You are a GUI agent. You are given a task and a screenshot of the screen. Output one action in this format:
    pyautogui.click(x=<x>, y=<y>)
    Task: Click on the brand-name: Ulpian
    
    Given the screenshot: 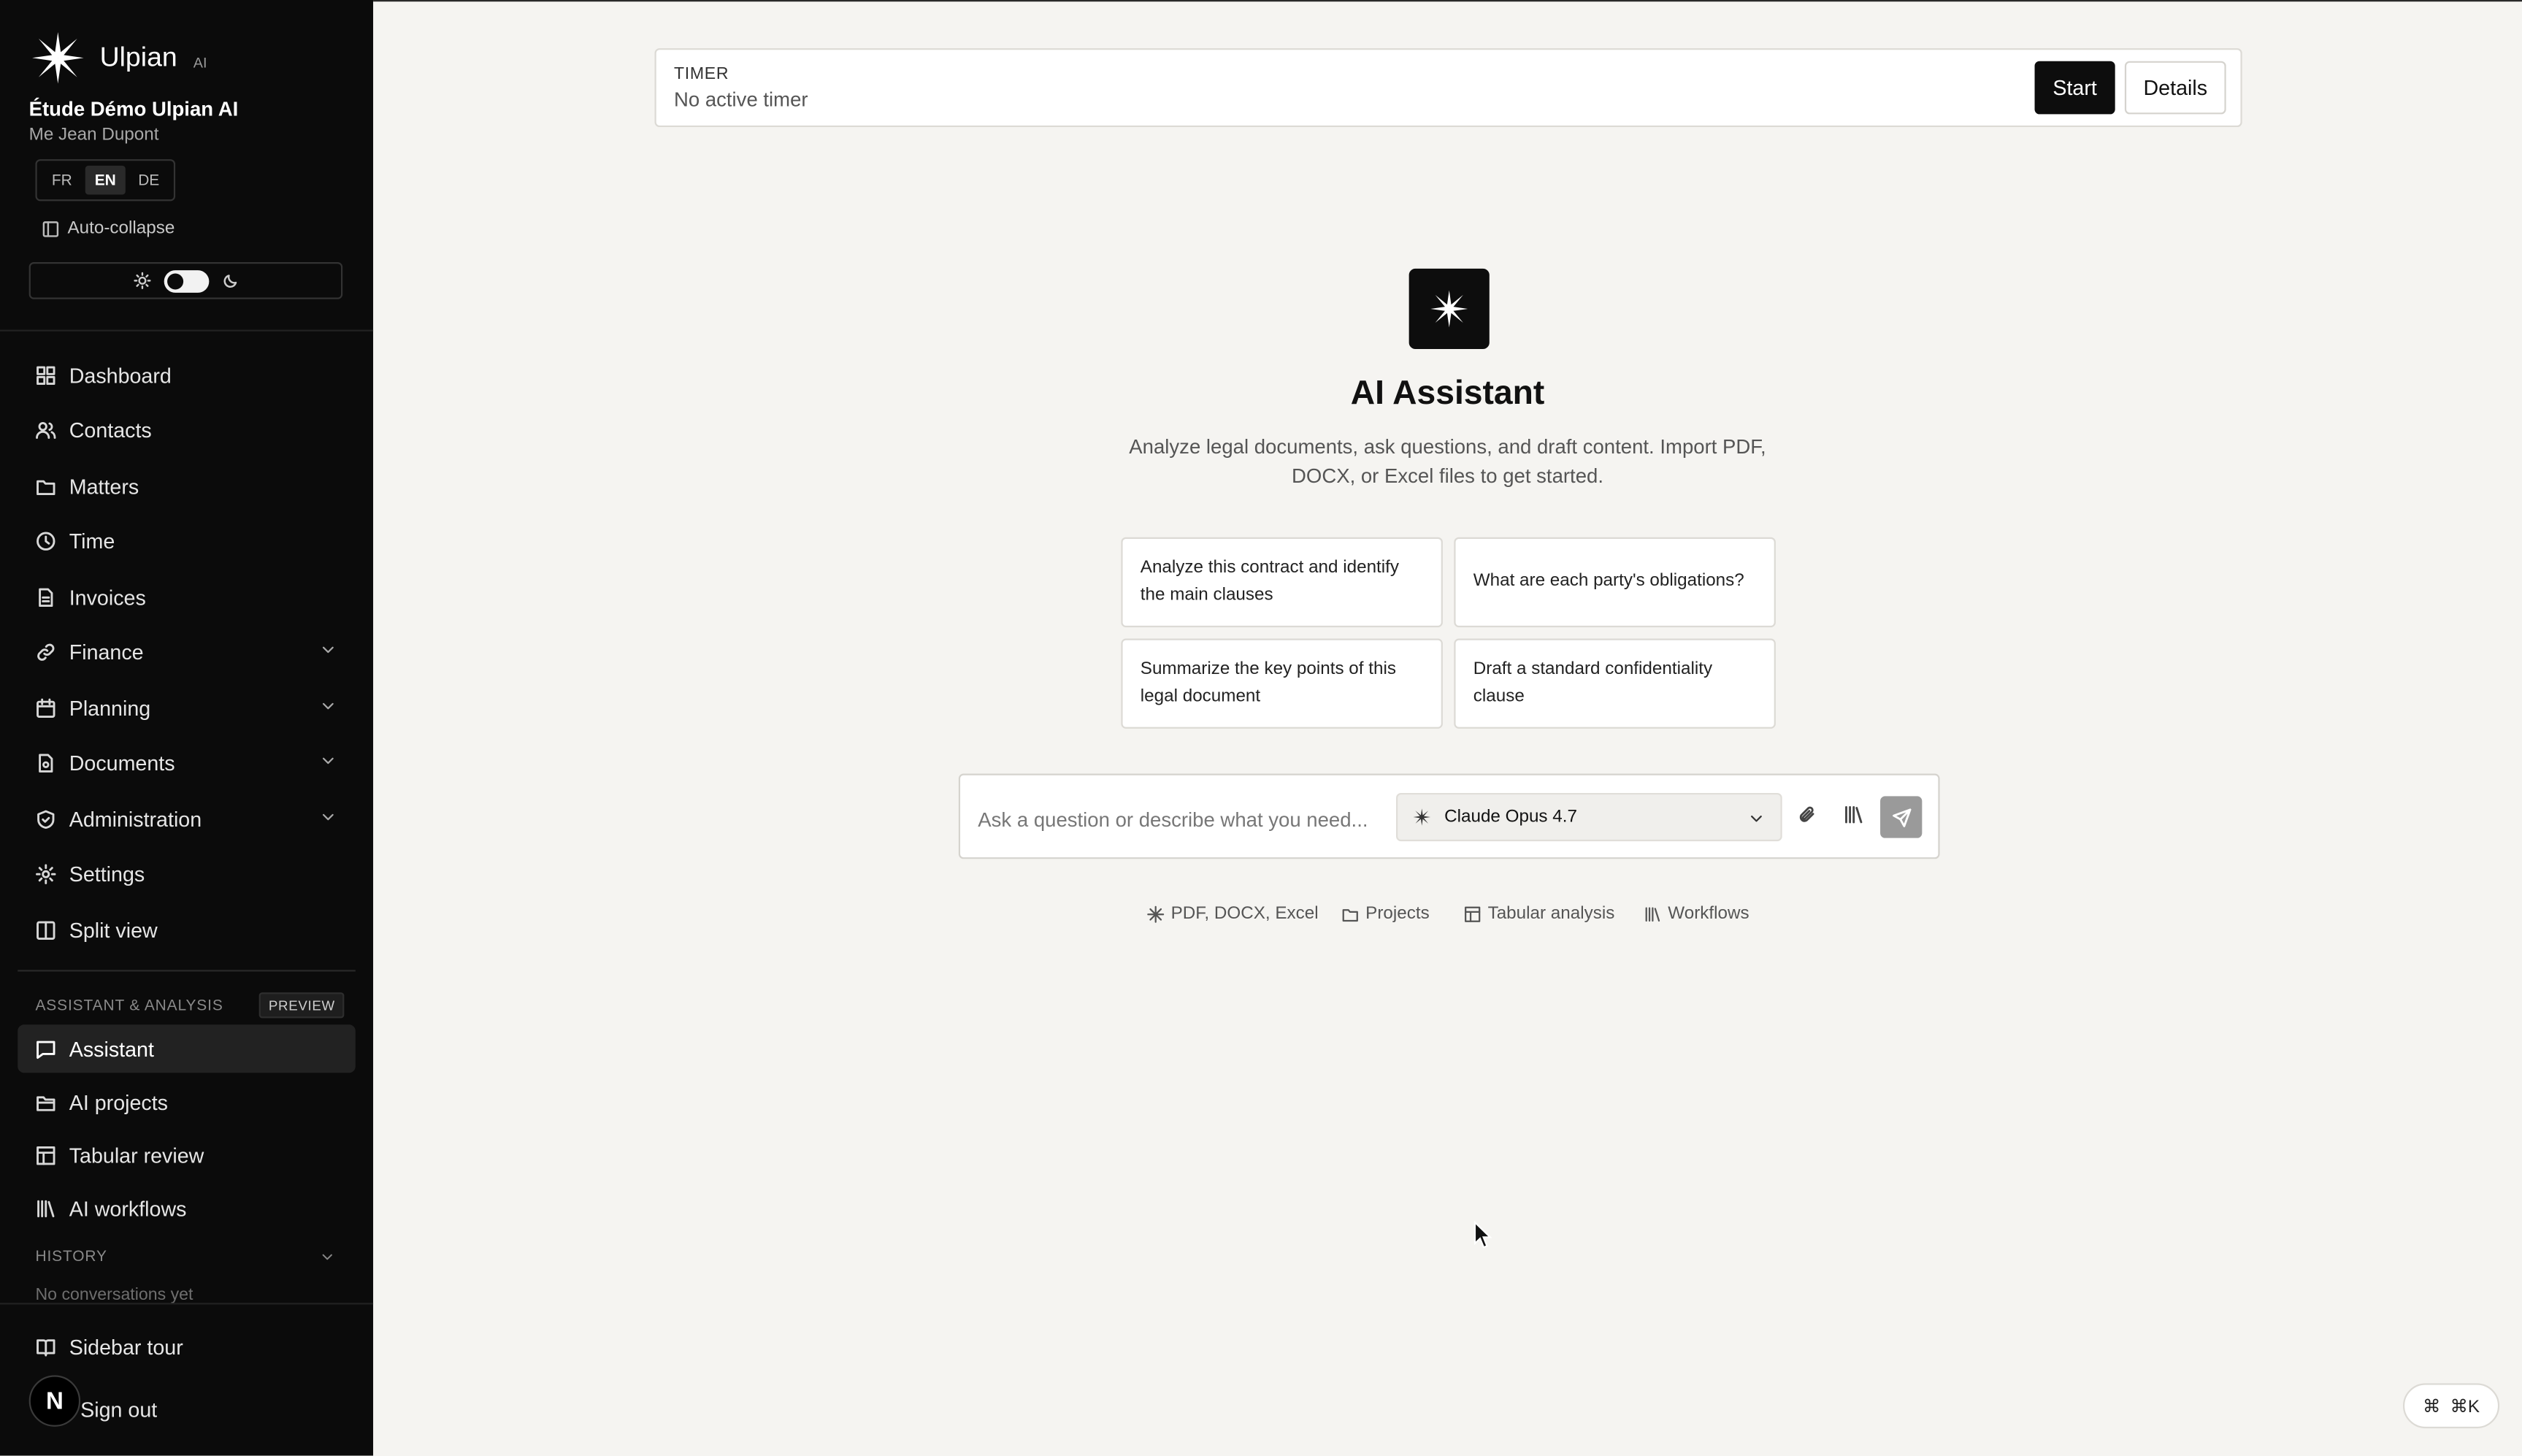 What is the action you would take?
    pyautogui.click(x=138, y=58)
    